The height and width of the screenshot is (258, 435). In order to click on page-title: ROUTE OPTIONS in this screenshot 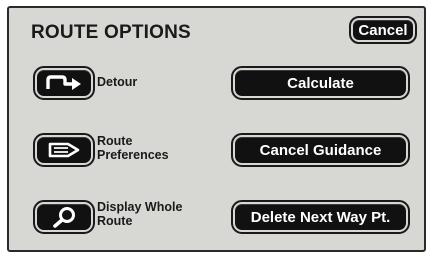, I will do `click(111, 32)`.